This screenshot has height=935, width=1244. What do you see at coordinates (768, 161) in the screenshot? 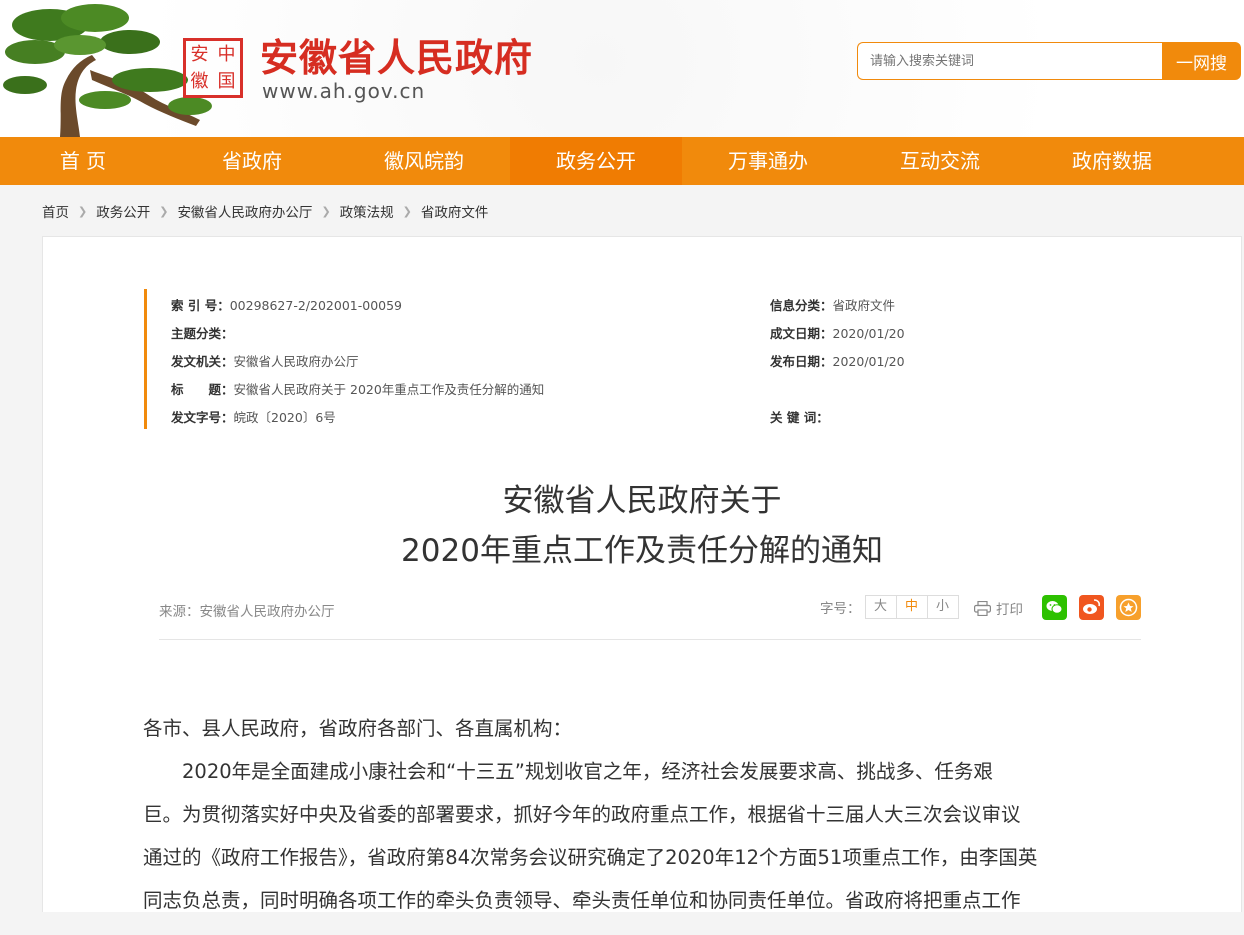
I see `nav-item-services: 万事通办` at bounding box center [768, 161].